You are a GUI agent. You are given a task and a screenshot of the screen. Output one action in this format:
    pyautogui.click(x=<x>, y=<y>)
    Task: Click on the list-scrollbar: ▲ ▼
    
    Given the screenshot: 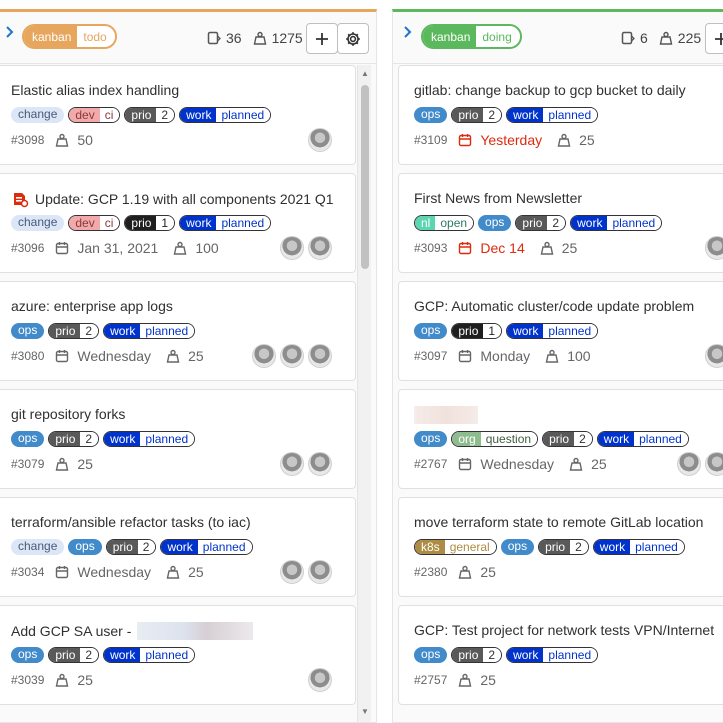 What is the action you would take?
    pyautogui.click(x=364, y=393)
    